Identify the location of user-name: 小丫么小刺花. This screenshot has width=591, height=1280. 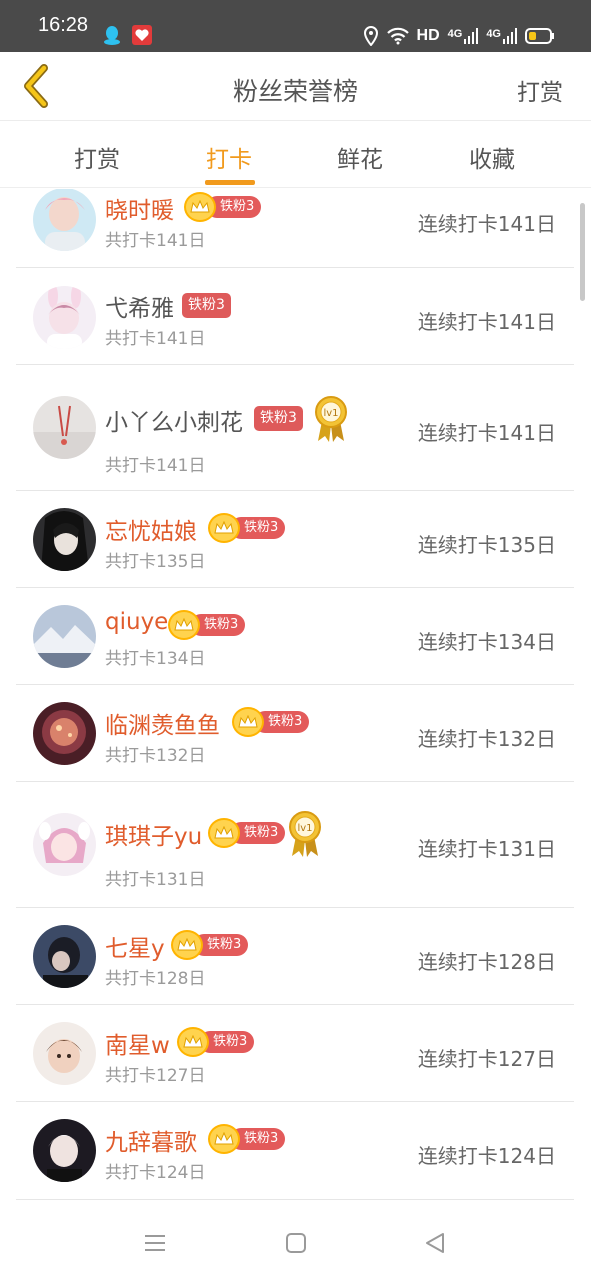
(174, 420).